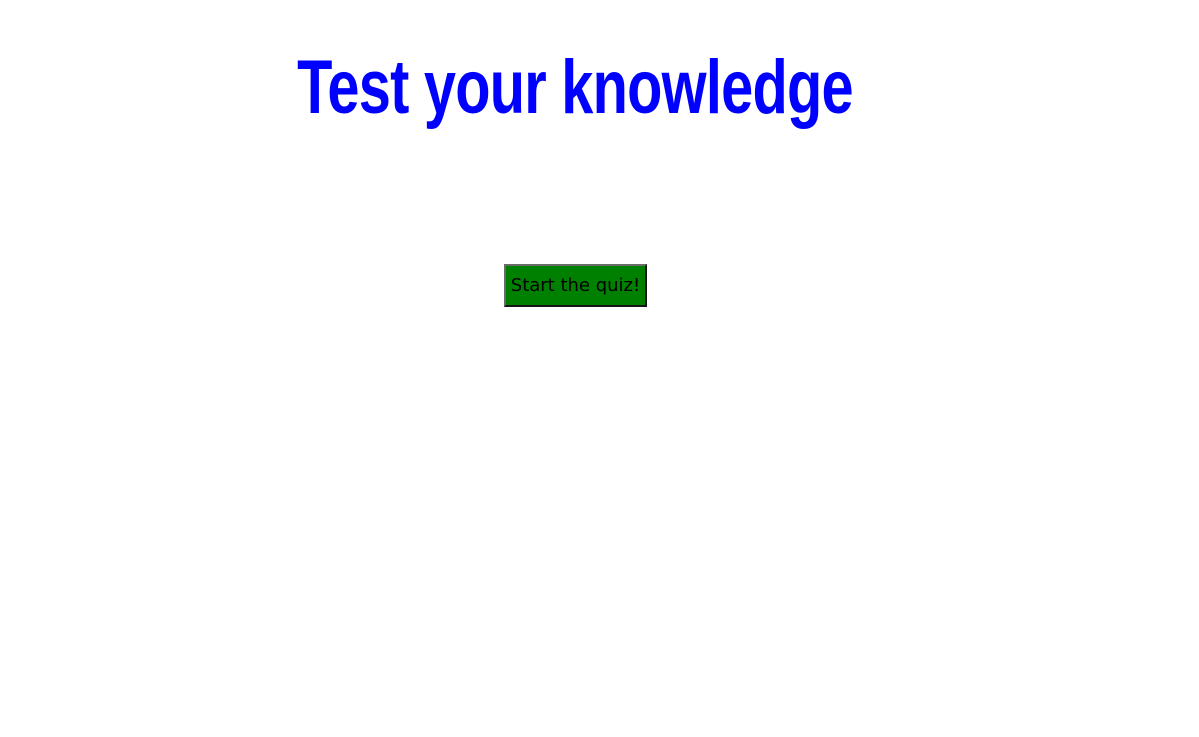 The width and height of the screenshot is (1199, 737). Describe the element at coordinates (575, 285) in the screenshot. I see `start-quiz-button: Start the quiz!` at that location.